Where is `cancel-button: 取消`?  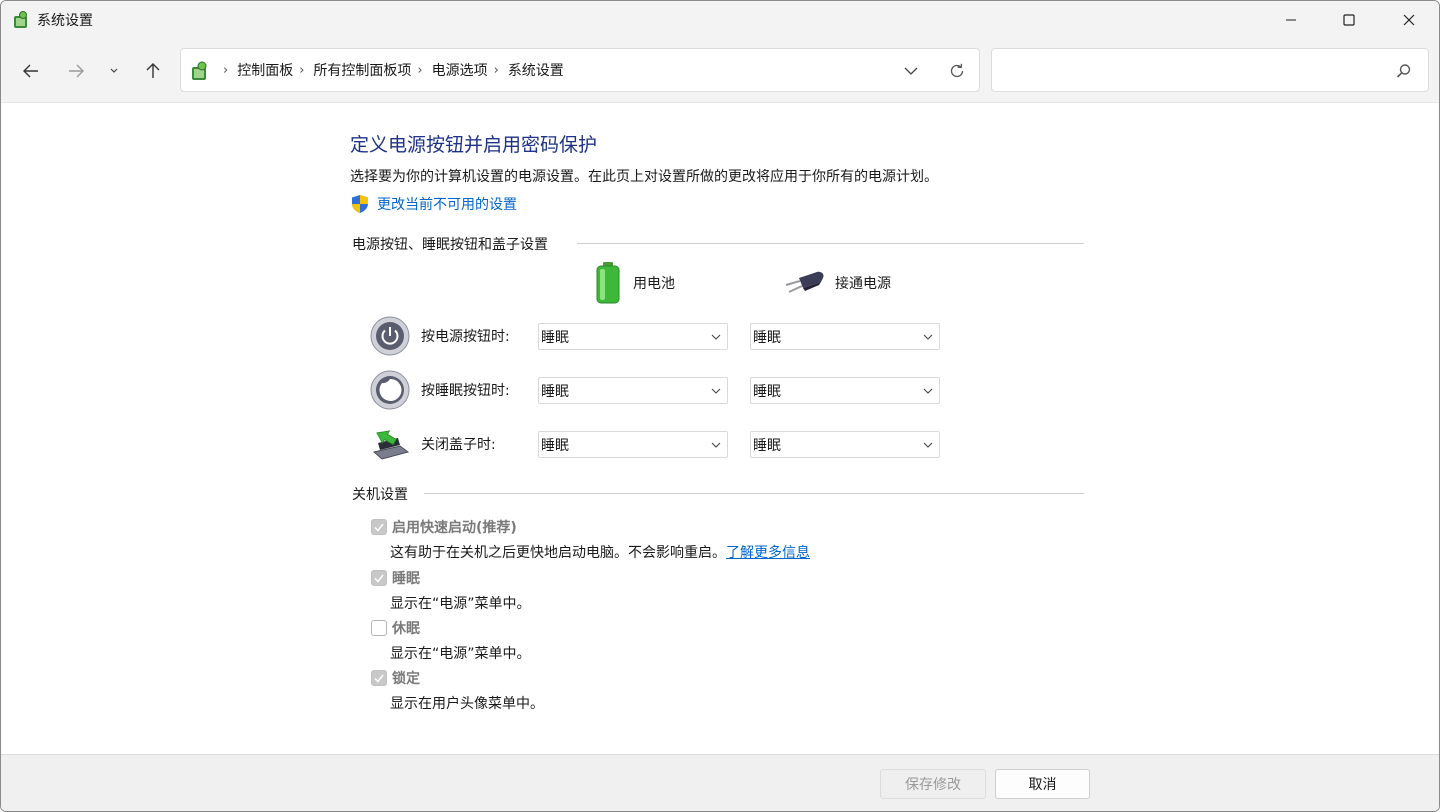
cancel-button: 取消 is located at coordinates (1042, 784).